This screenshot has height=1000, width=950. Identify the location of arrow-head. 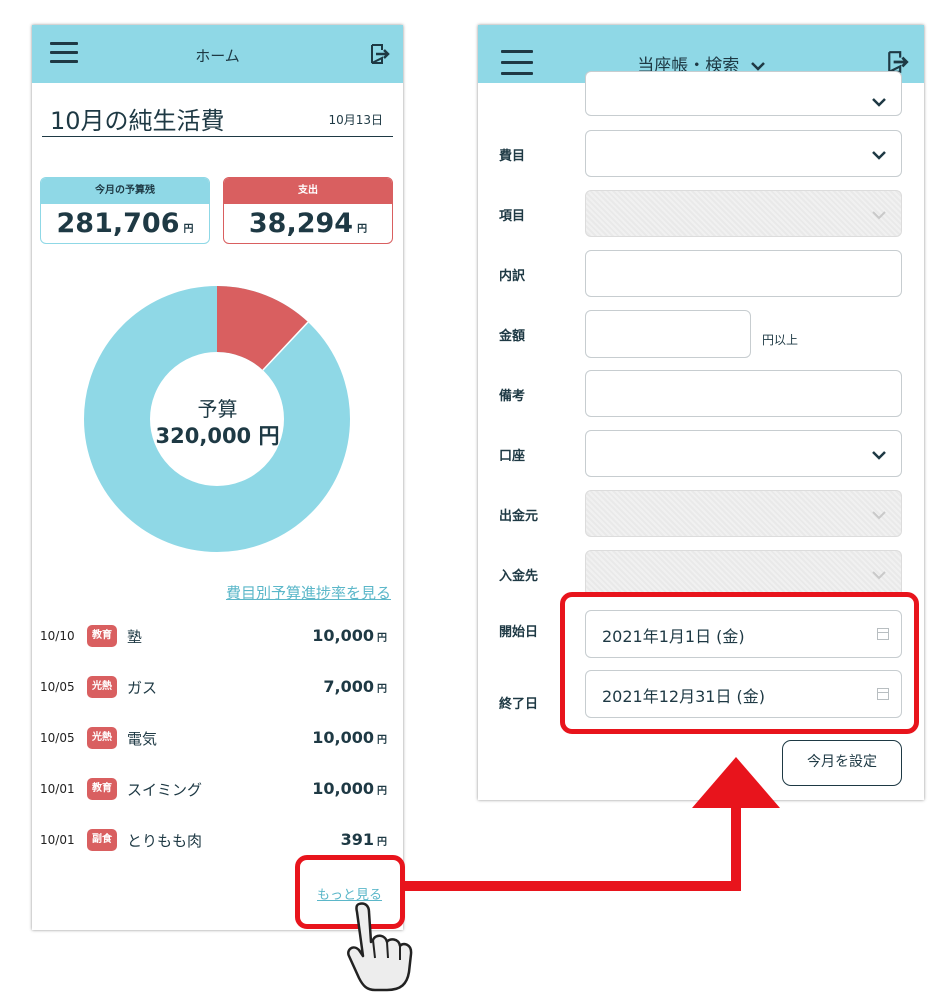
(736, 782).